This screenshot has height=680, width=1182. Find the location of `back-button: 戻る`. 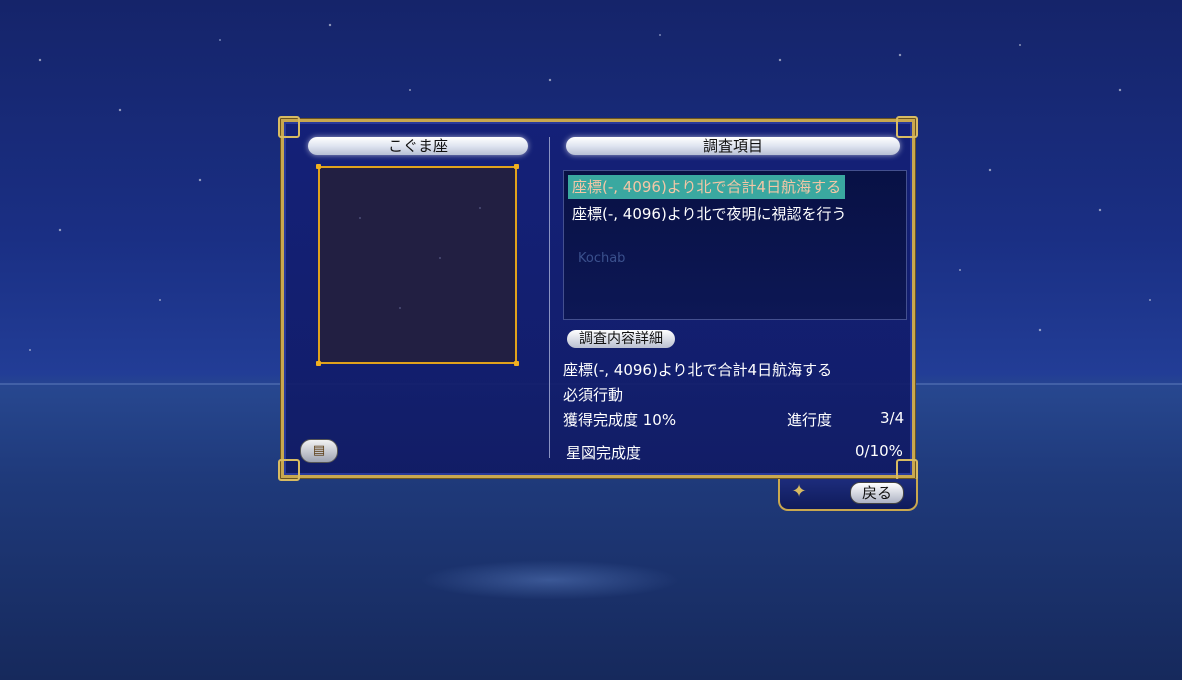

back-button: 戻る is located at coordinates (877, 493).